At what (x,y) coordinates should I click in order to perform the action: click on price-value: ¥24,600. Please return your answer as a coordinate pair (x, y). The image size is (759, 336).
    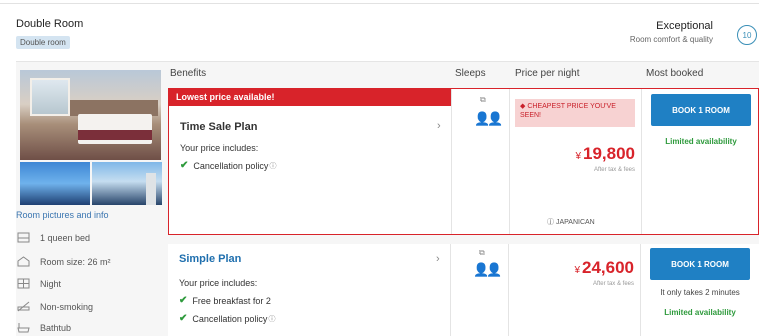
    Looking at the image, I should click on (574, 268).